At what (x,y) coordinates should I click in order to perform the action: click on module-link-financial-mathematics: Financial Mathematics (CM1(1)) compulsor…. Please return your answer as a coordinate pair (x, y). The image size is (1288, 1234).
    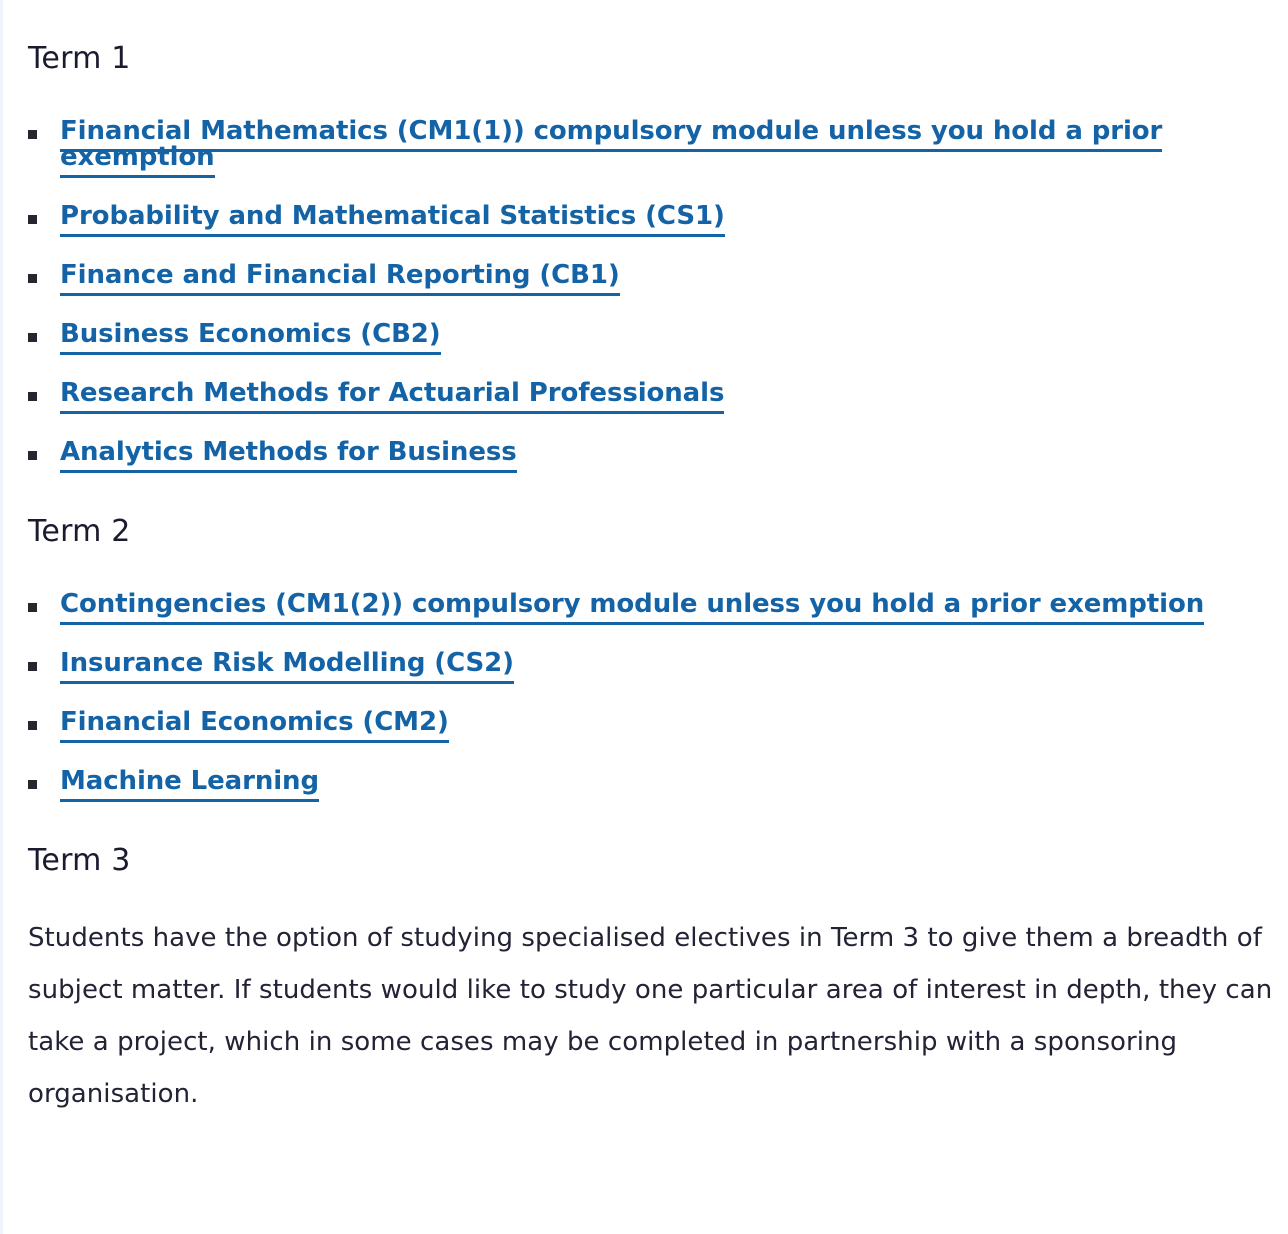
    Looking at the image, I should click on (611, 147).